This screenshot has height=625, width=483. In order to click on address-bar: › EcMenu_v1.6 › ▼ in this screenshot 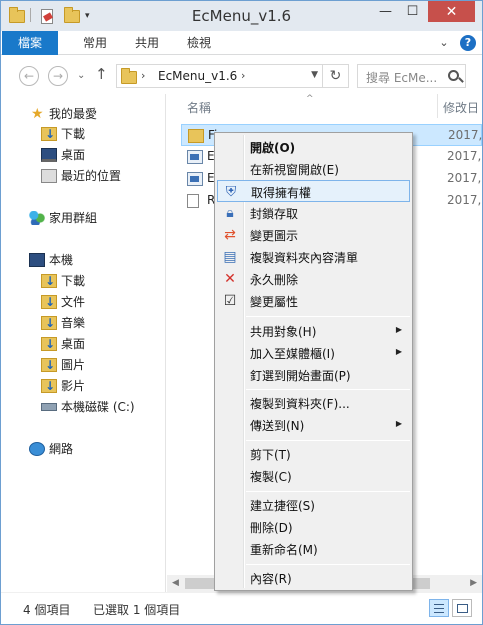, I will do `click(219, 76)`.